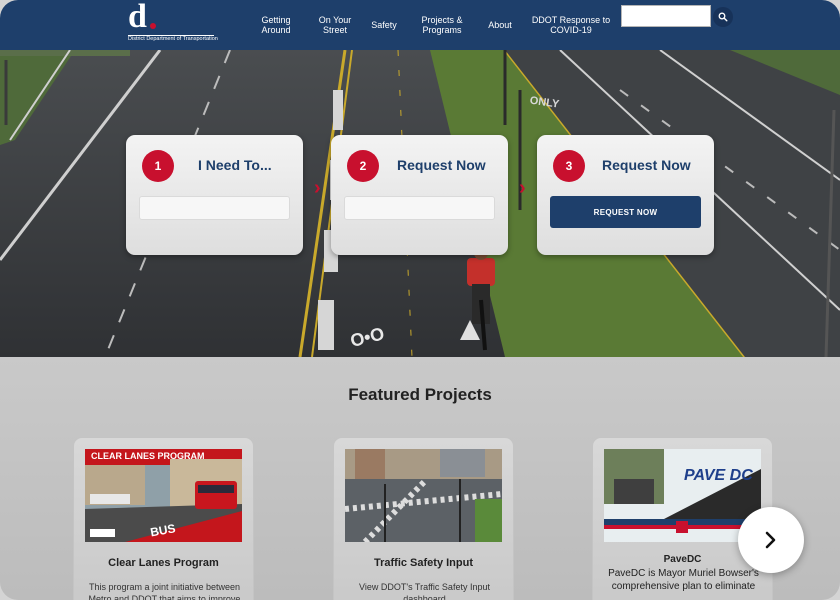 This screenshot has height=600, width=840. Describe the element at coordinates (335, 20) in the screenshot. I see `nav-label: On Your` at that location.